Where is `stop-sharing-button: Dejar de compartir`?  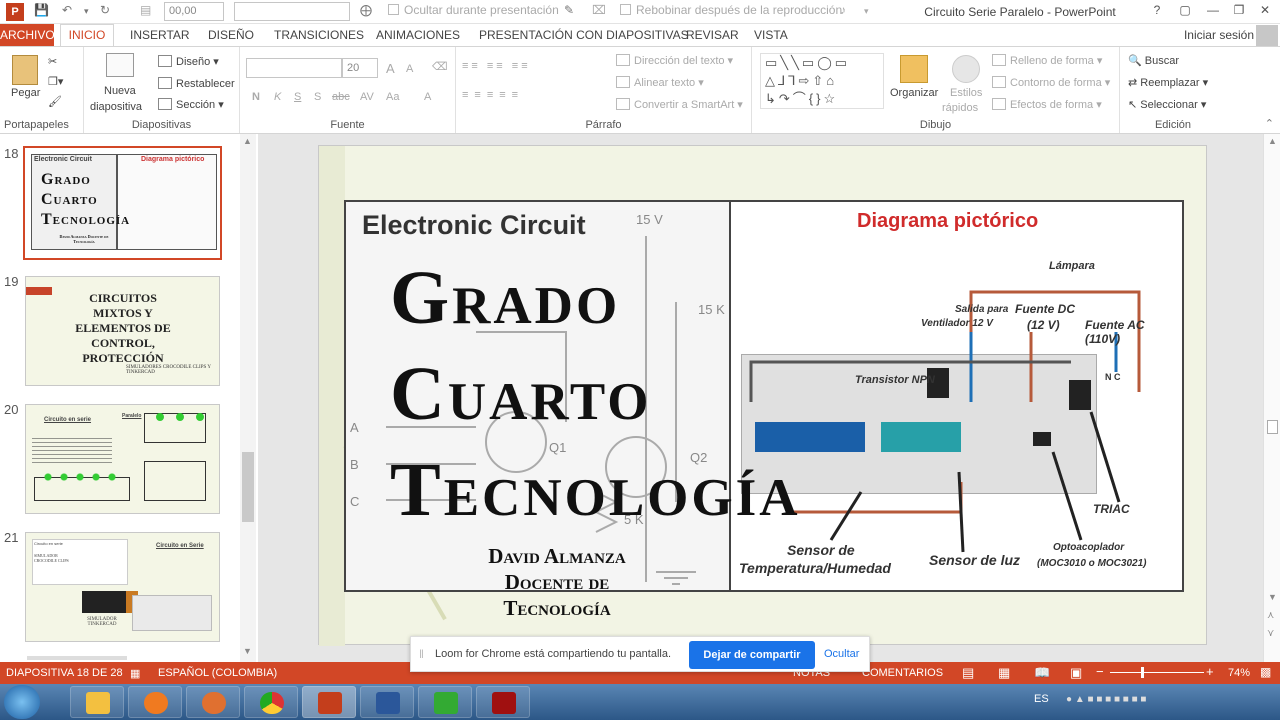
stop-sharing-button: Dejar de compartir is located at coordinates (752, 655).